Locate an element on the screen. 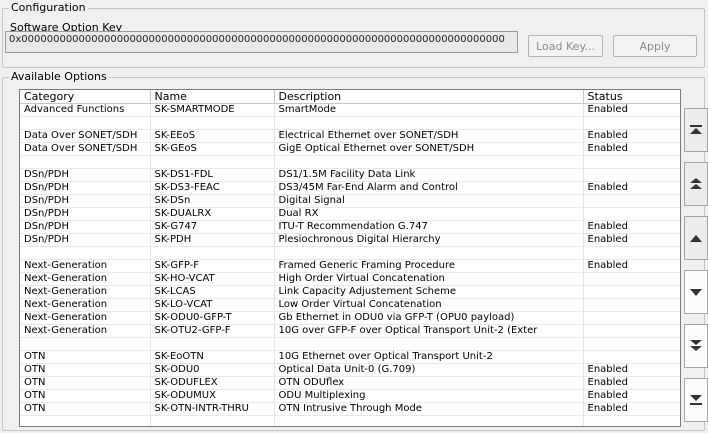 The image size is (708, 433). name-cell: SK-SMARTMODE is located at coordinates (212, 110).